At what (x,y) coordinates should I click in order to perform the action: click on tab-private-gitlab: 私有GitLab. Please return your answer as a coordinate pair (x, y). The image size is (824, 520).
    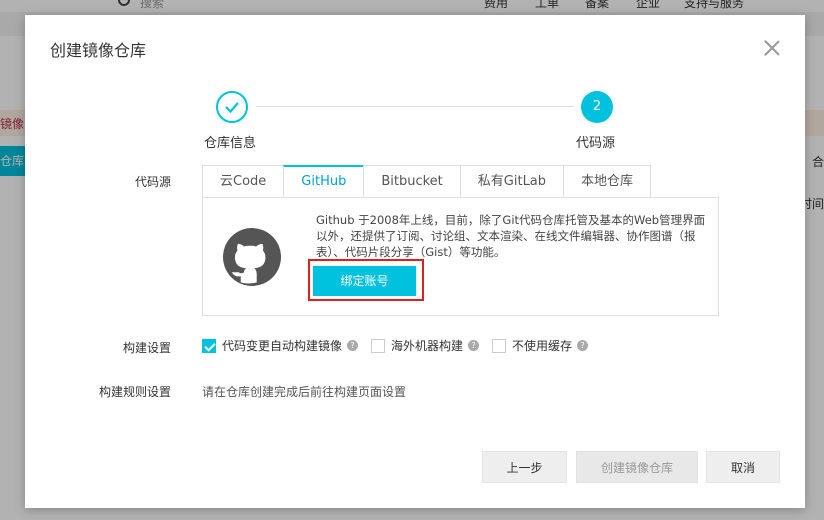
    Looking at the image, I should click on (511, 181).